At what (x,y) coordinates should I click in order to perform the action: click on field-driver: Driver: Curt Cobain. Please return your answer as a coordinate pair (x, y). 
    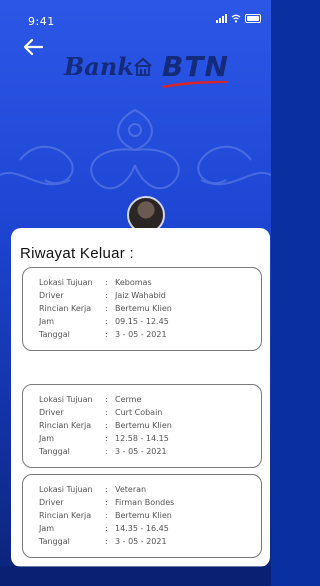
    Looking at the image, I should click on (101, 412).